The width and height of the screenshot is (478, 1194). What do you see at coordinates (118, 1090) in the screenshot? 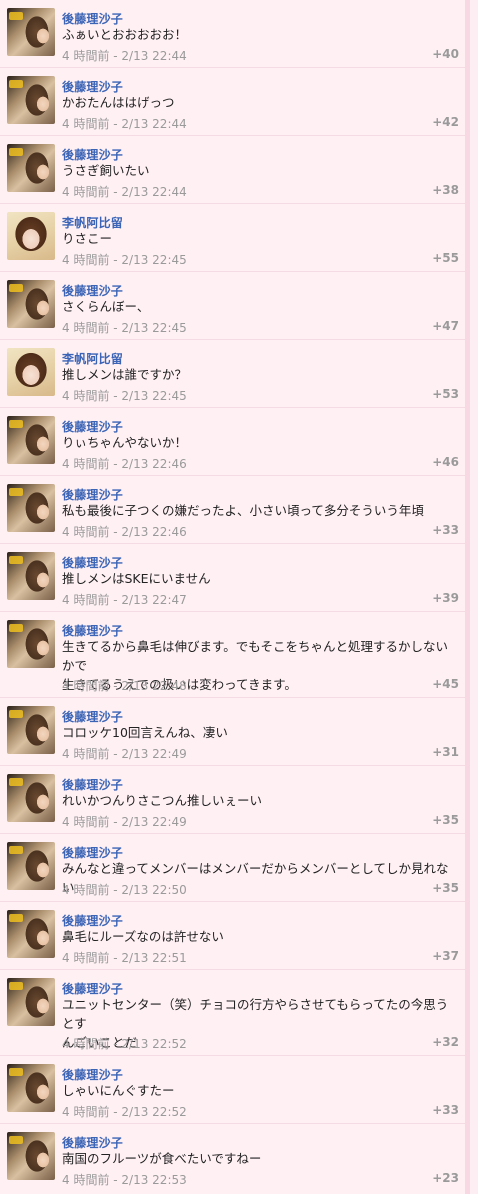
I see `comment-text: しゃいにんぐすたー` at bounding box center [118, 1090].